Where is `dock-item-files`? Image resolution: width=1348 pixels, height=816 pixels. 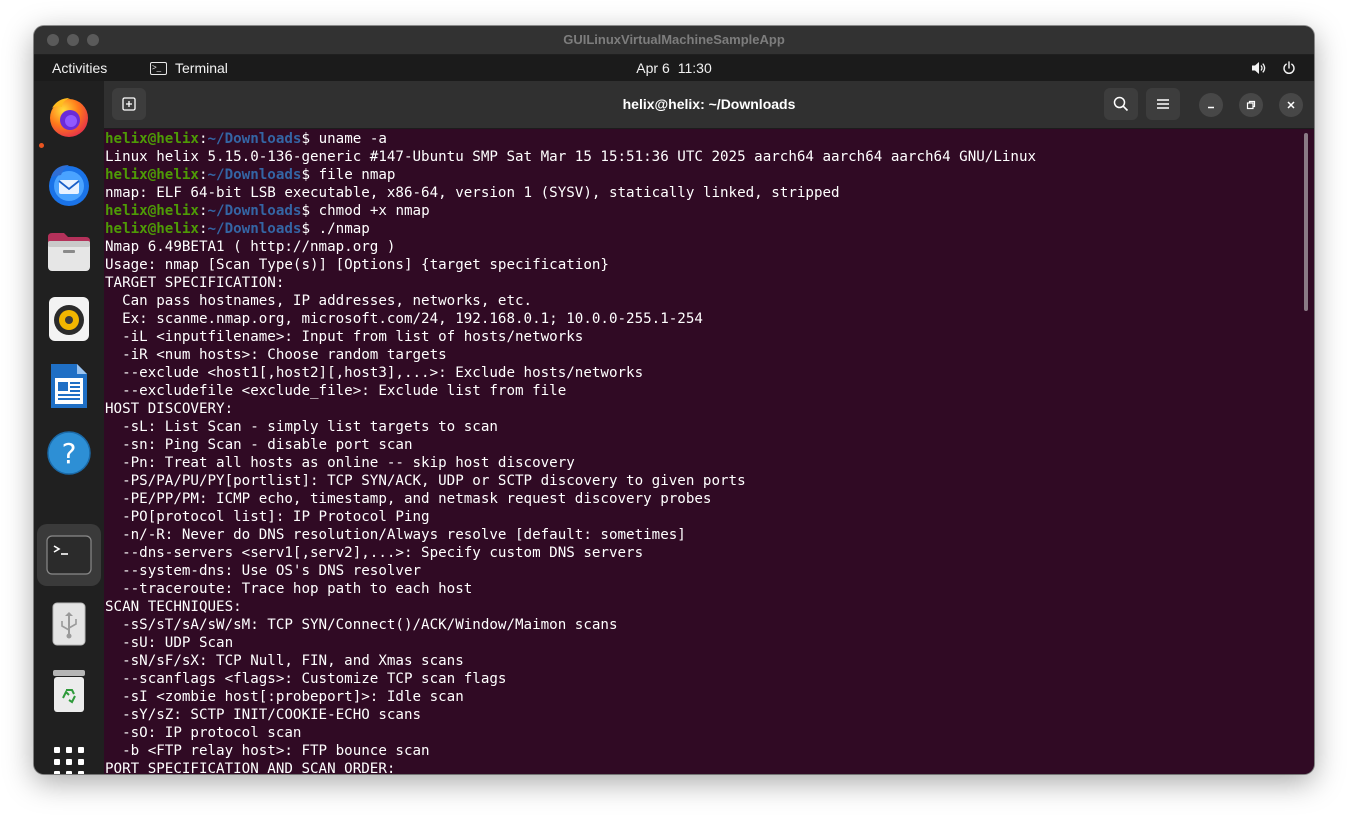 dock-item-files is located at coordinates (69, 252).